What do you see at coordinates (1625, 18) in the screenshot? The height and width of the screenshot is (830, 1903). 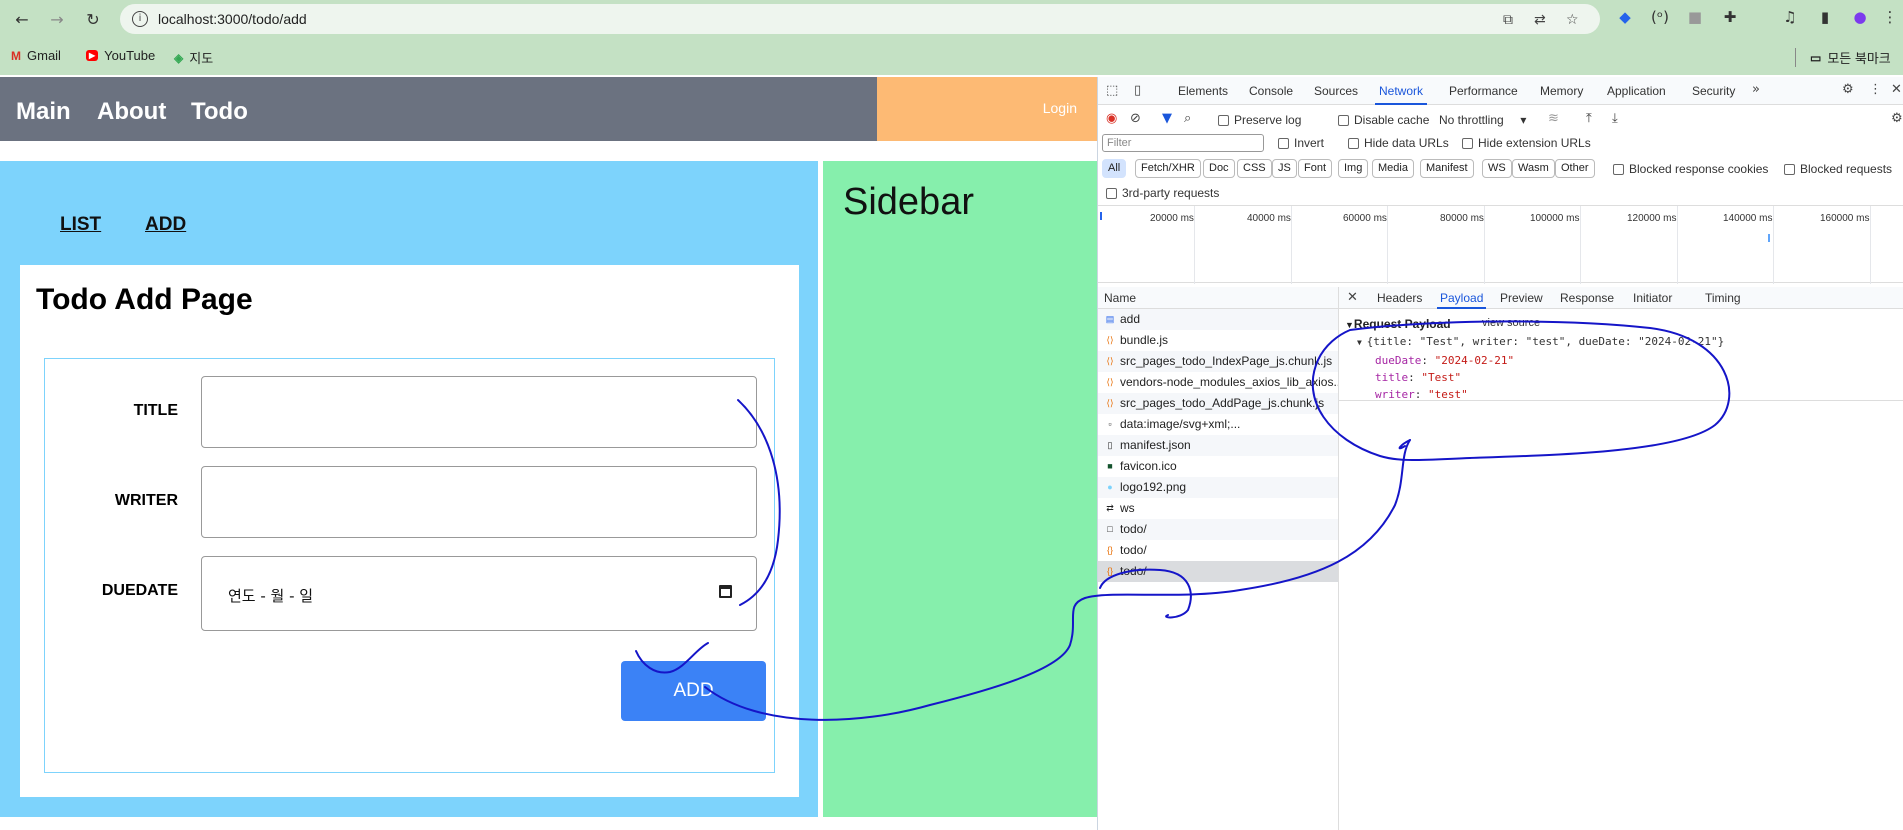 I see `extension-icon: ◆` at bounding box center [1625, 18].